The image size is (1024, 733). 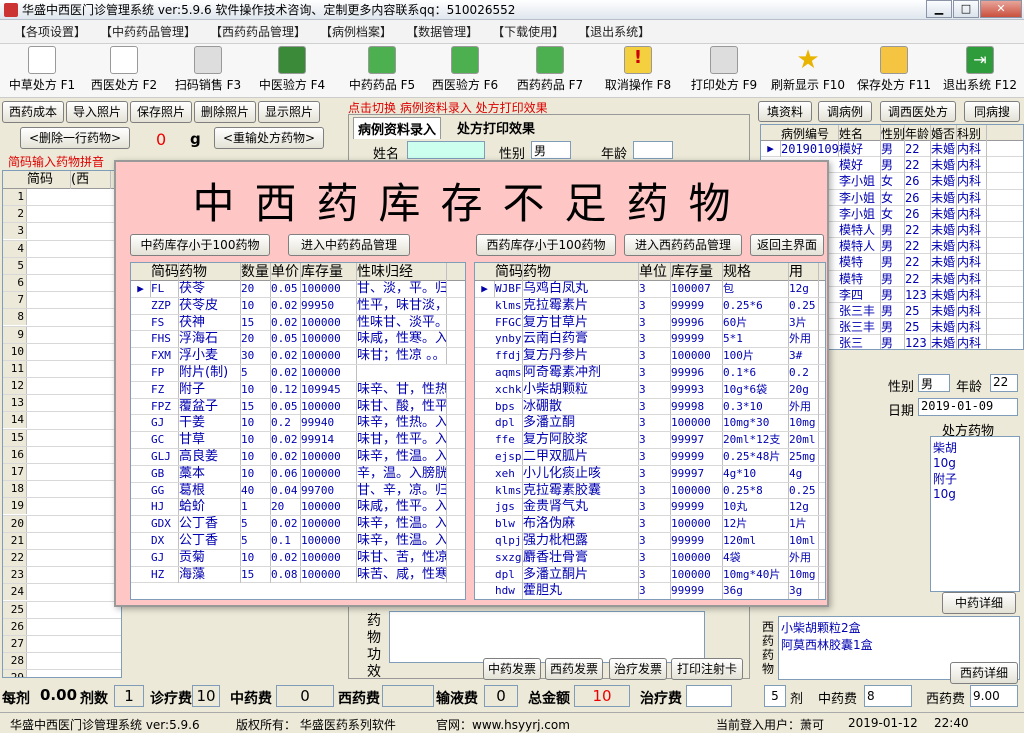 I want to click on table-row: FPZ 覆盆子 15 0.05 100000 味甘、酸，性平, so click(x=298, y=407).